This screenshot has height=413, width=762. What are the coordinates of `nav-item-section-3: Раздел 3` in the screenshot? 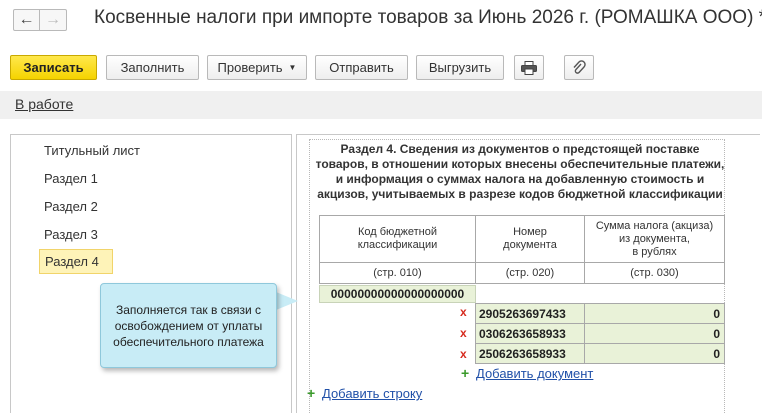 It's located at (71, 234).